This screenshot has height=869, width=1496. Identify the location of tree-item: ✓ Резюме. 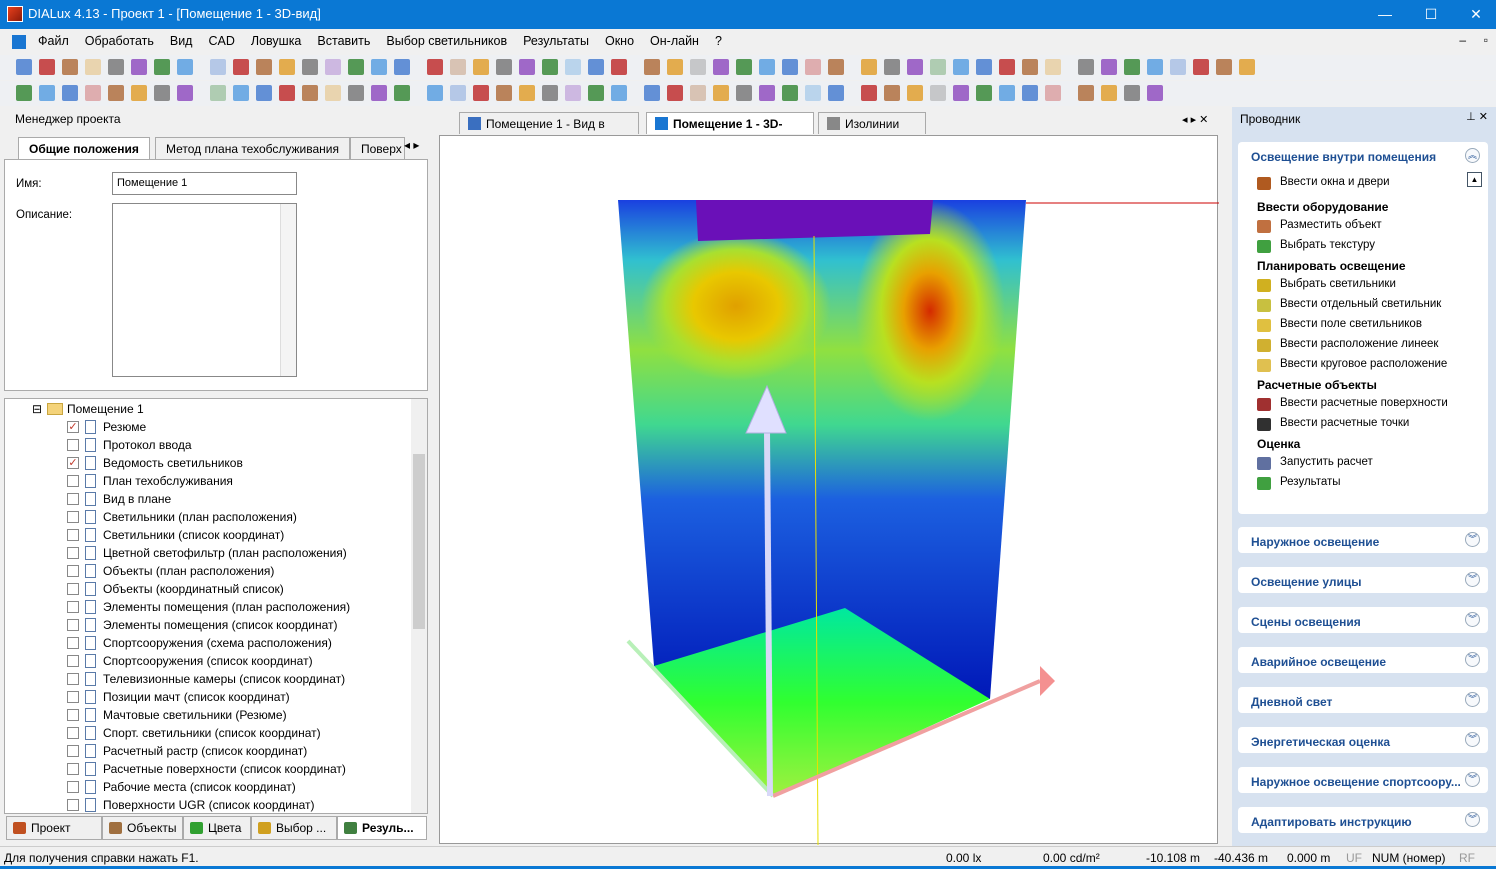
(205, 427).